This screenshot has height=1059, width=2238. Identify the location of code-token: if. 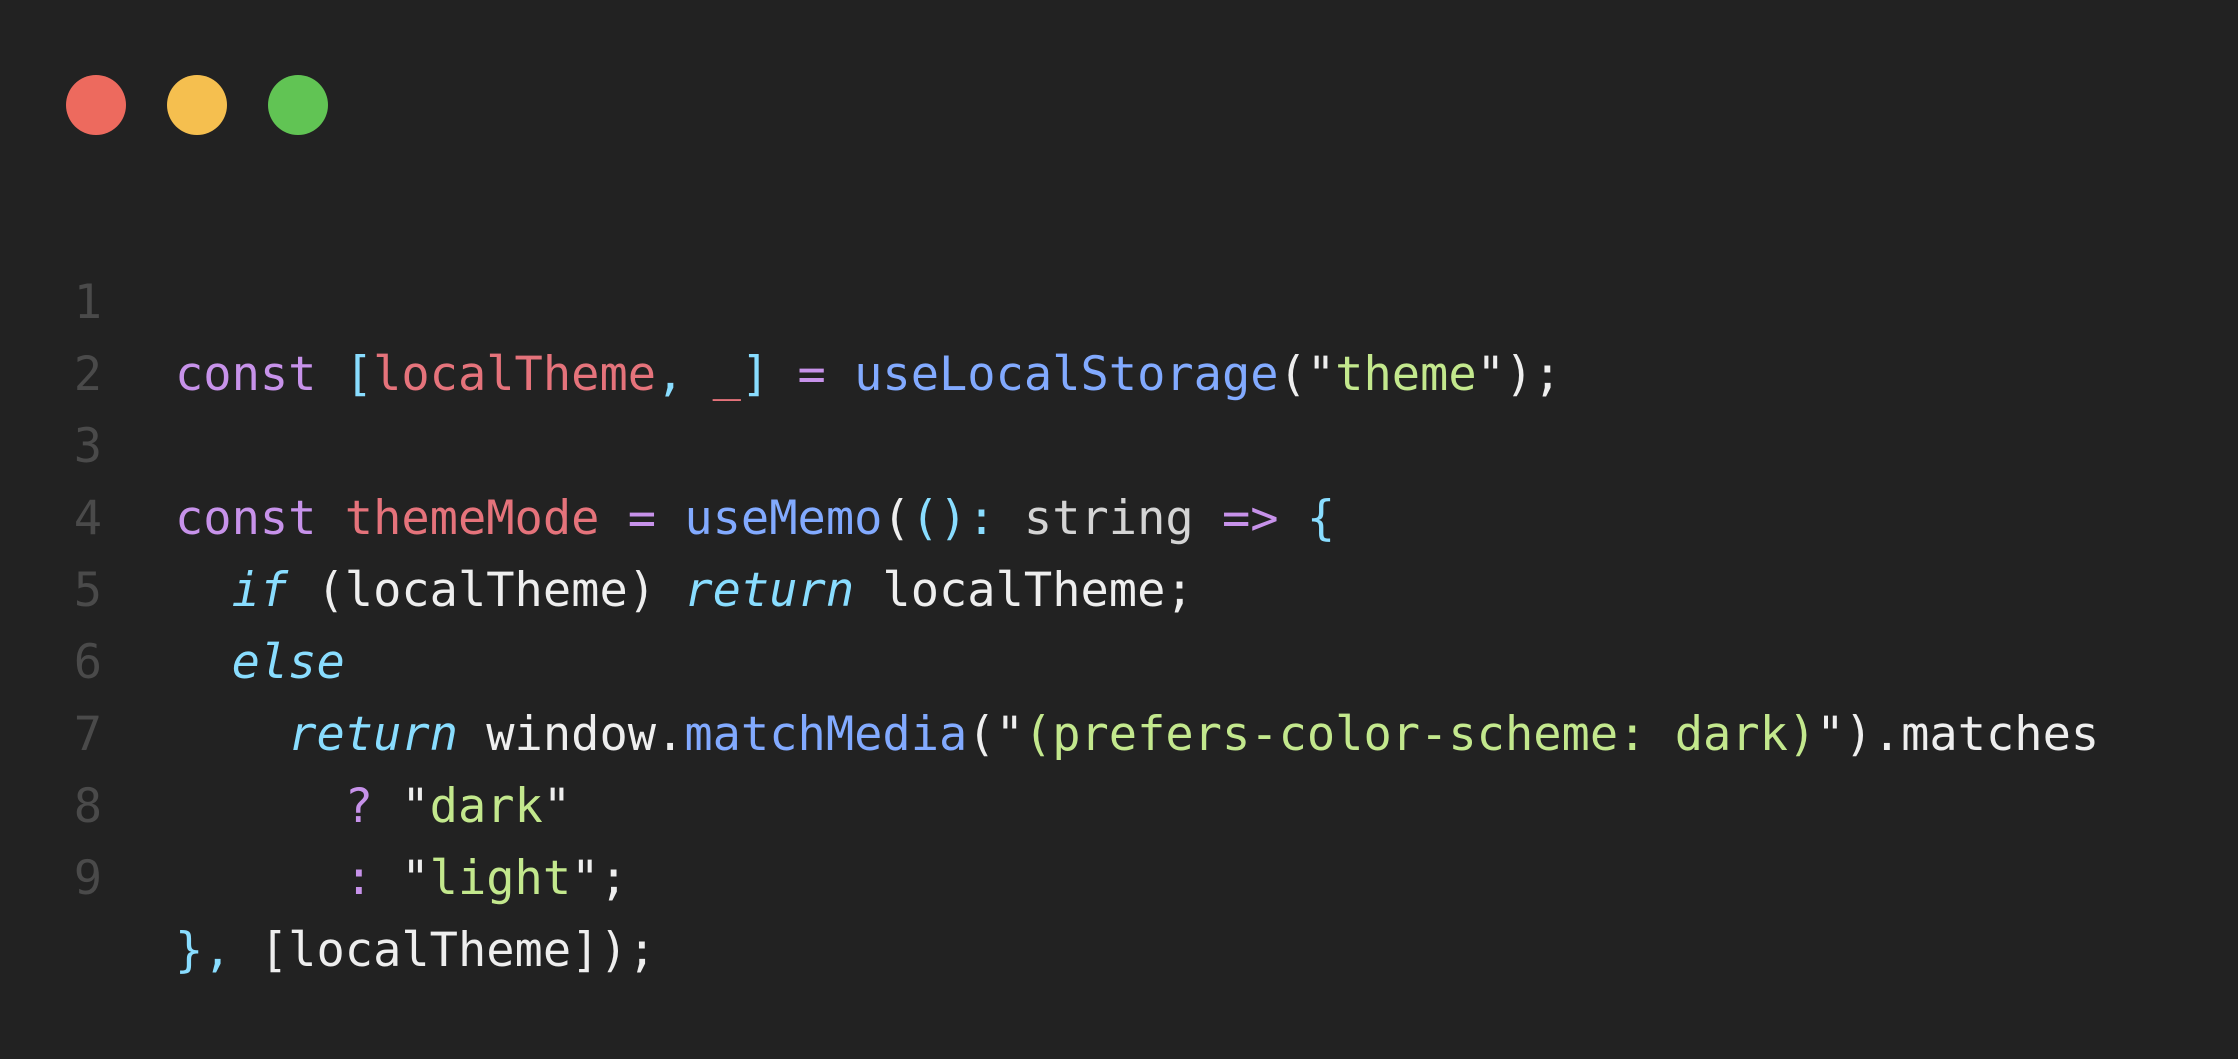
(260, 590).